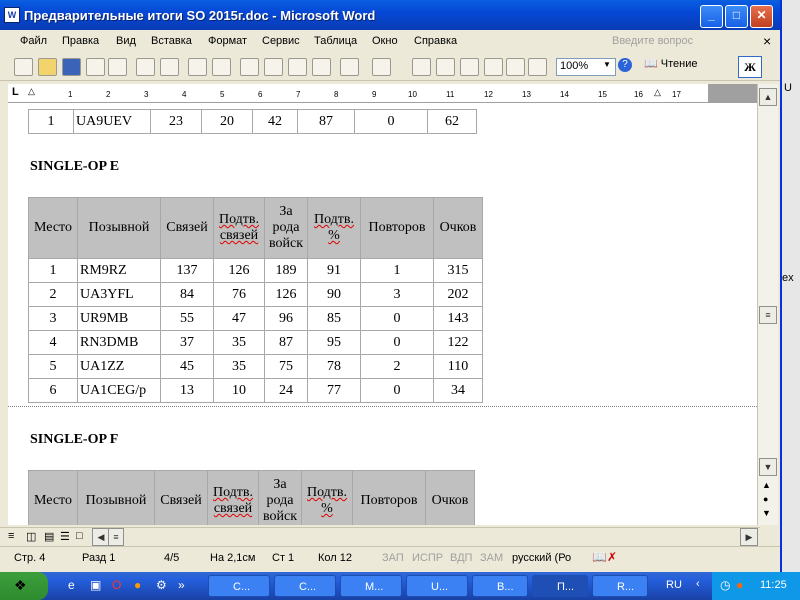  I want to click on menu-view: Вид, so click(126, 41).